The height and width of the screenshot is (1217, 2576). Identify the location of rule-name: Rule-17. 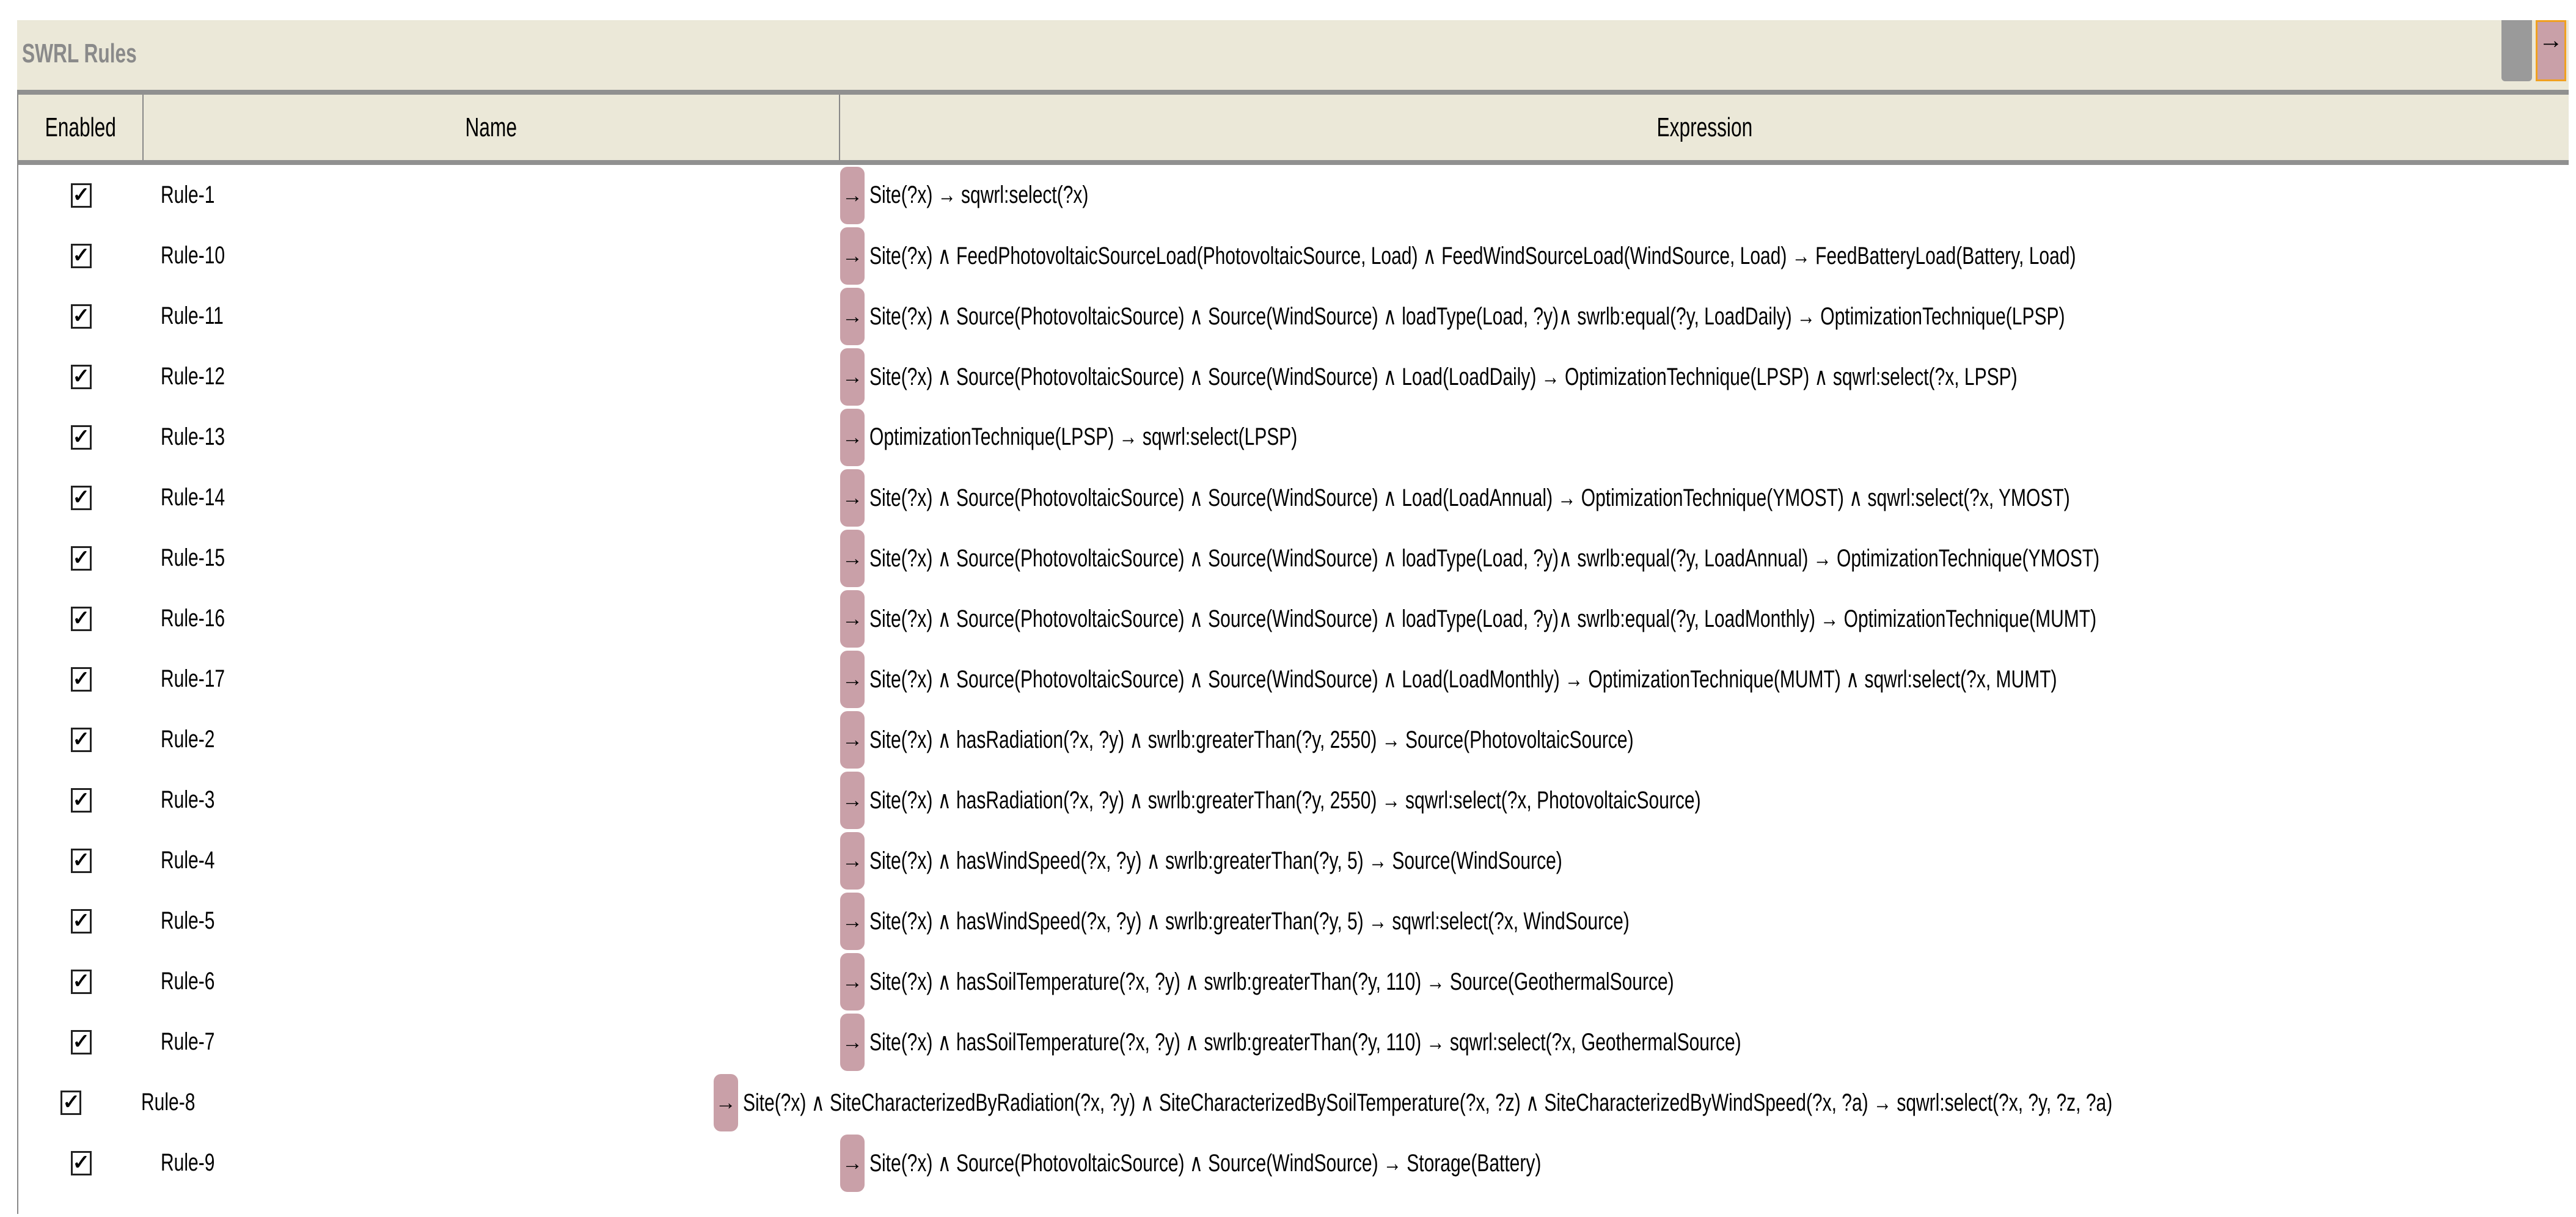
(492, 679).